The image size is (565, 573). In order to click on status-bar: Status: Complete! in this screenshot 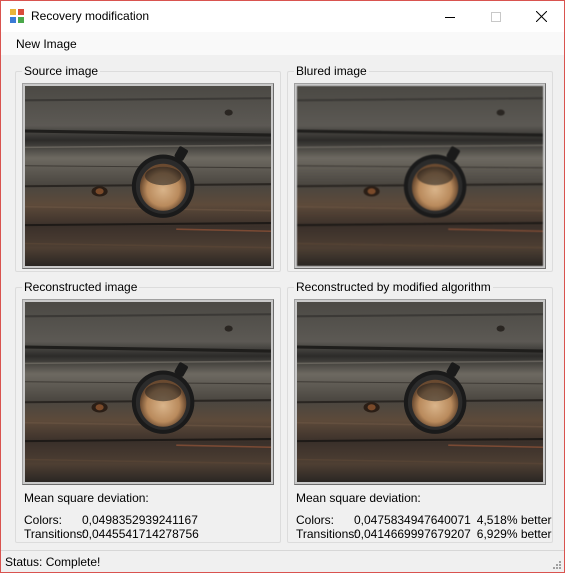, I will do `click(282, 561)`.